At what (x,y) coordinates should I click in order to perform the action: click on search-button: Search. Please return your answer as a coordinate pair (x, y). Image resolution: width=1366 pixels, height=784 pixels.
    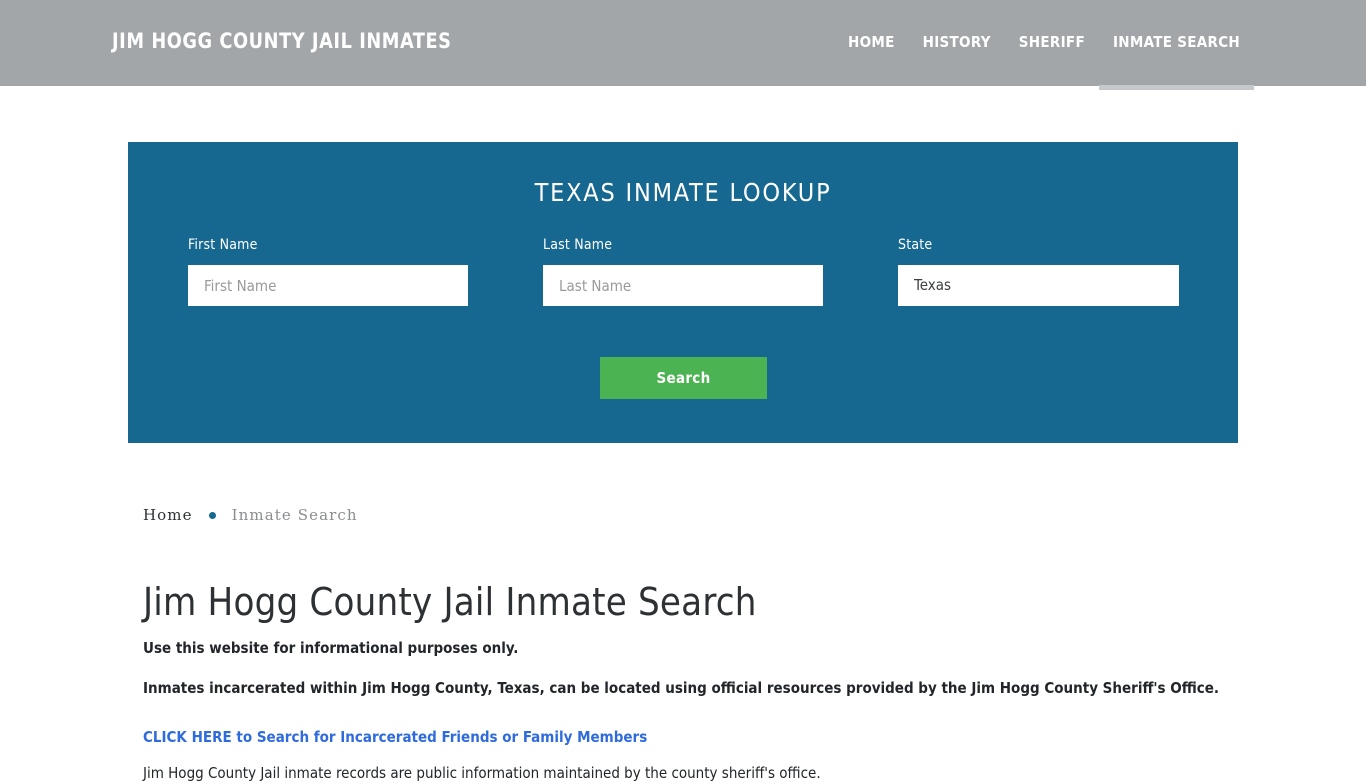
    Looking at the image, I should click on (683, 378).